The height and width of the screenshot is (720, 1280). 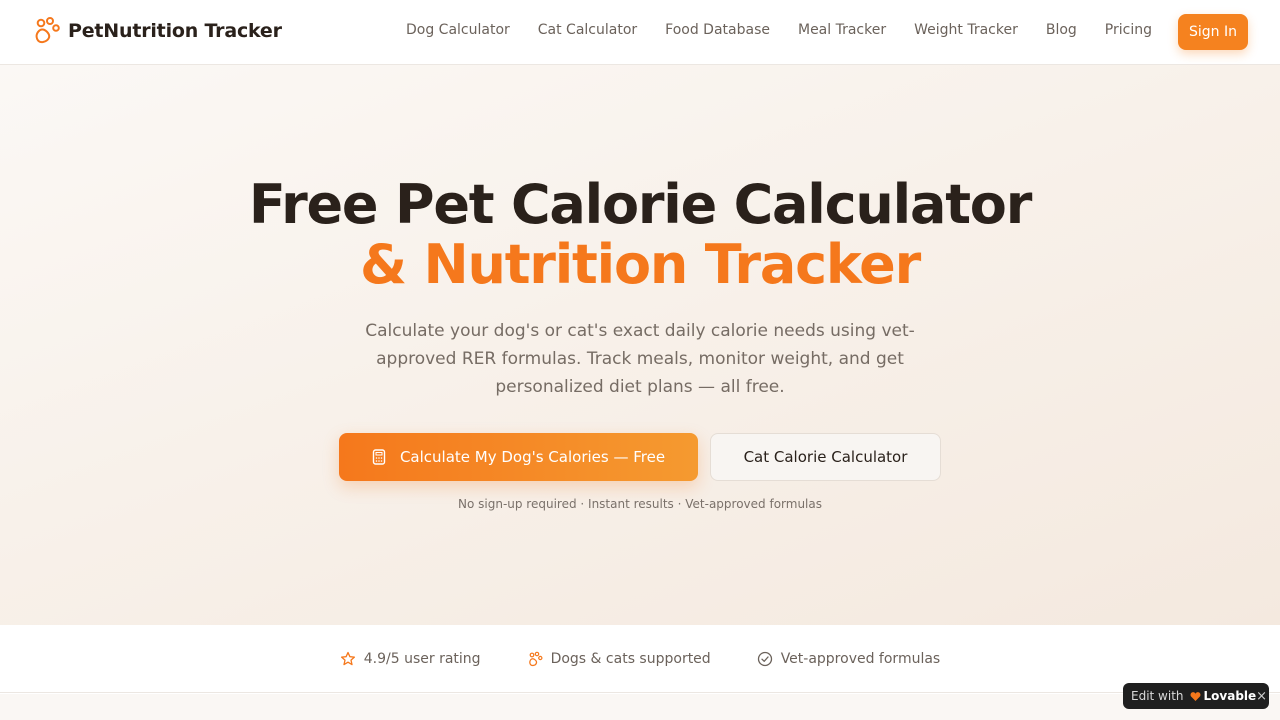 What do you see at coordinates (842, 30) in the screenshot?
I see `nav-meal-tracker: Meal Tracker` at bounding box center [842, 30].